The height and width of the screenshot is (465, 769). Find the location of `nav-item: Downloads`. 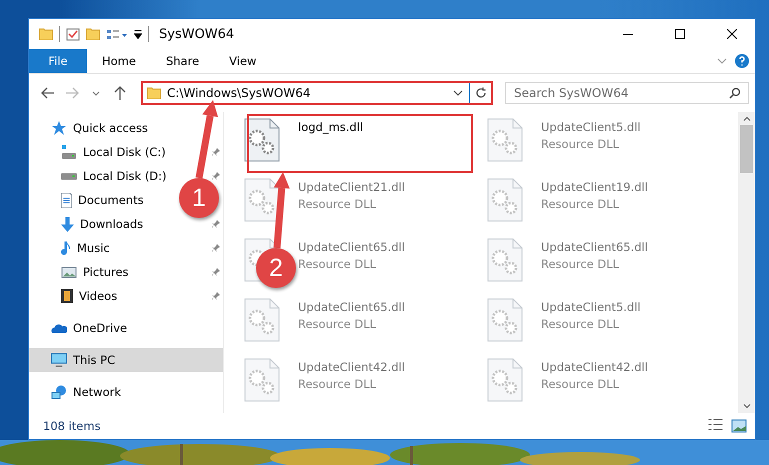

nav-item: Downloads is located at coordinates (88, 224).